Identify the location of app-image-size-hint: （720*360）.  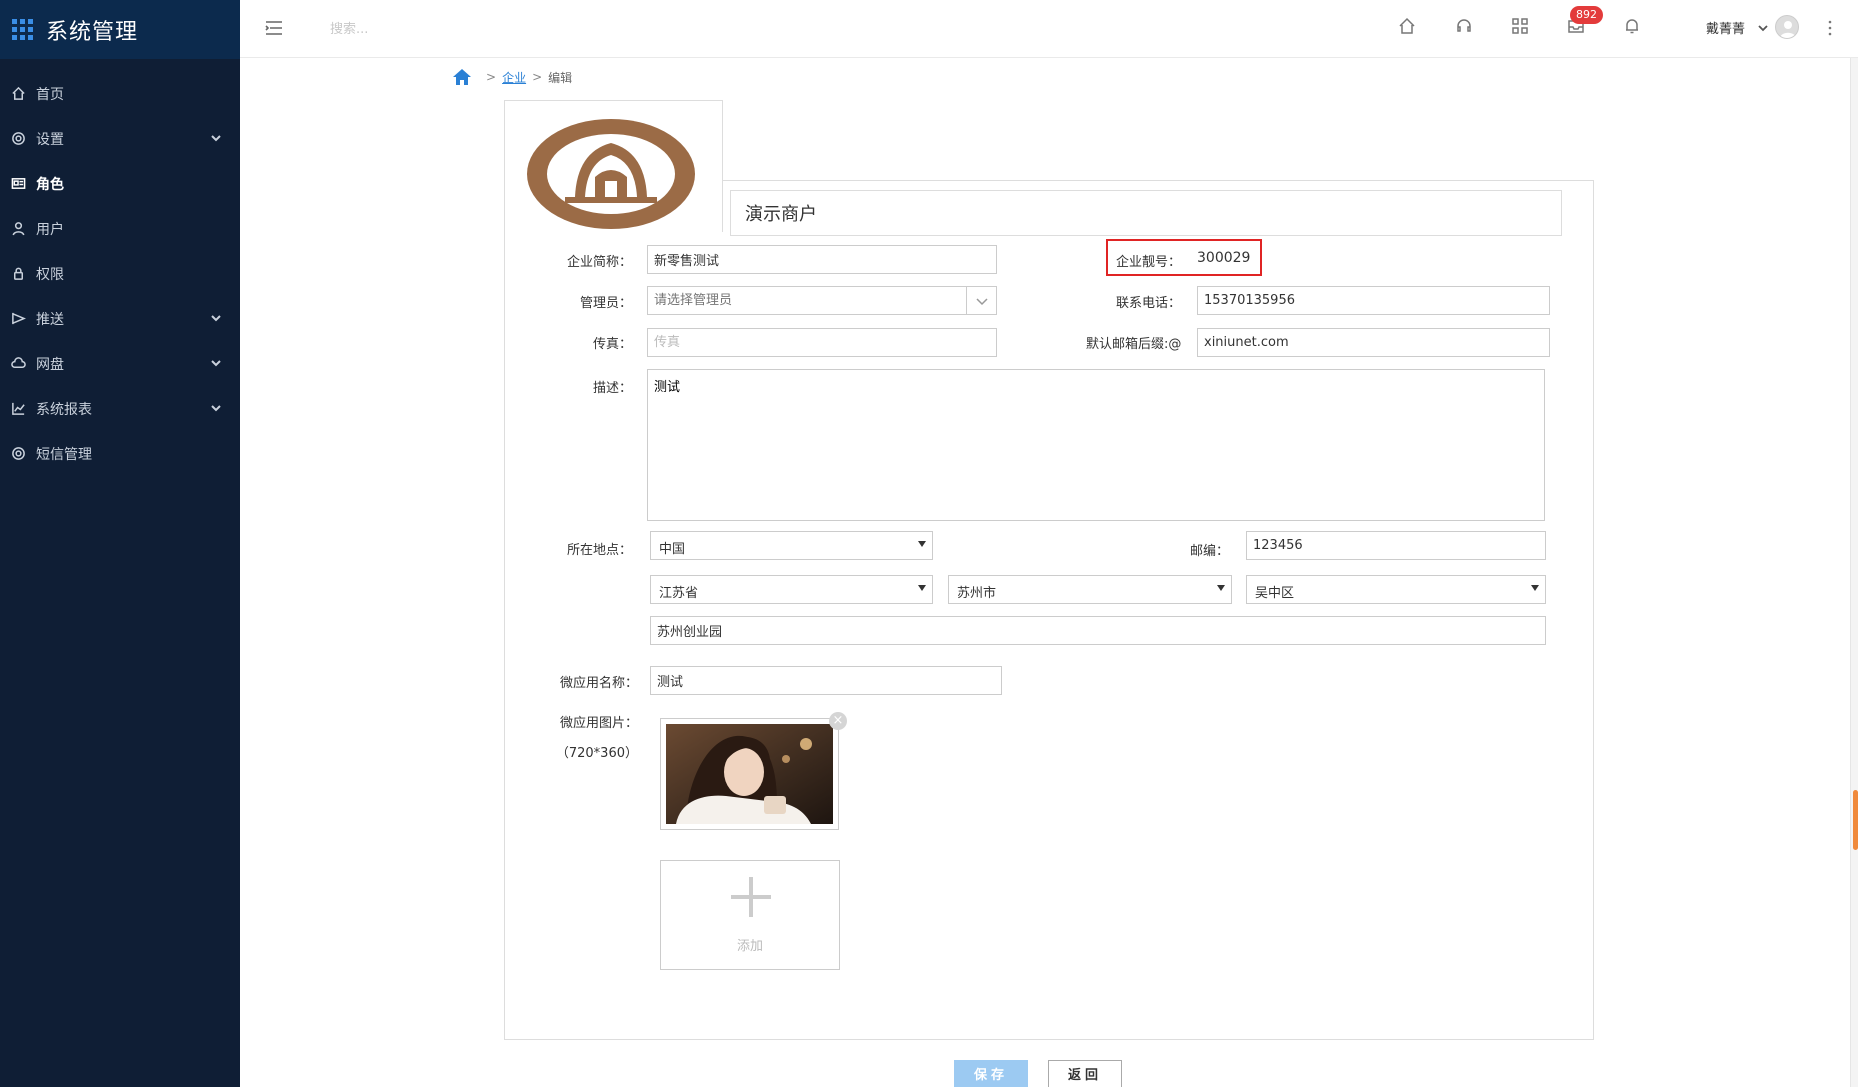
(596, 753).